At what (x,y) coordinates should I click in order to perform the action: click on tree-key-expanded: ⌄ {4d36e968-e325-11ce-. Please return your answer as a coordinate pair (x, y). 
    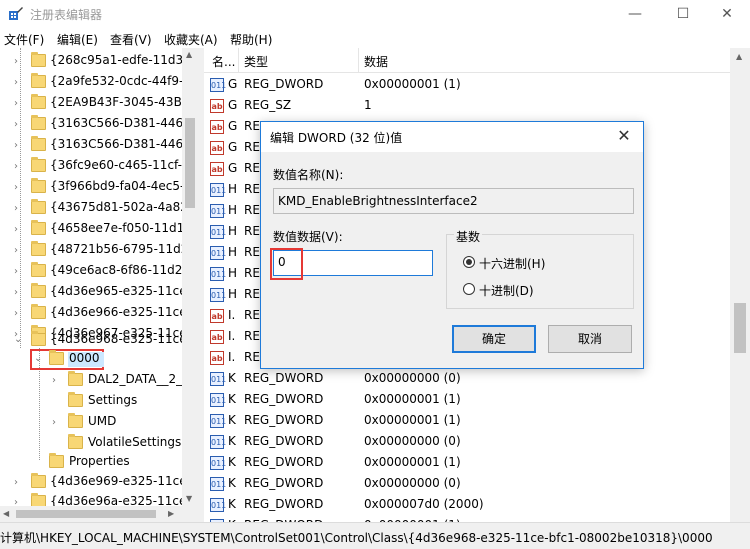
    Looking at the image, I should click on (95, 340).